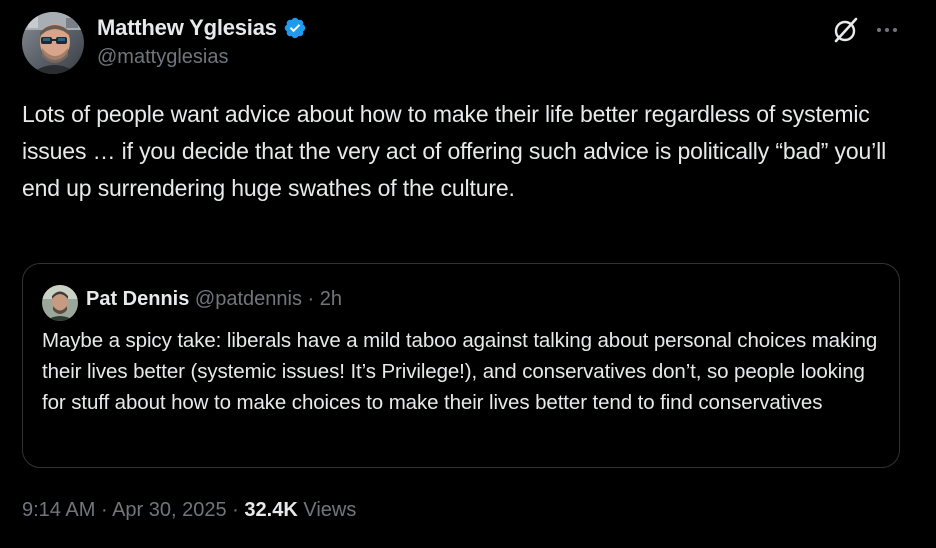 The image size is (936, 548). What do you see at coordinates (58, 510) in the screenshot?
I see `tweet-time: 9:14 AM` at bounding box center [58, 510].